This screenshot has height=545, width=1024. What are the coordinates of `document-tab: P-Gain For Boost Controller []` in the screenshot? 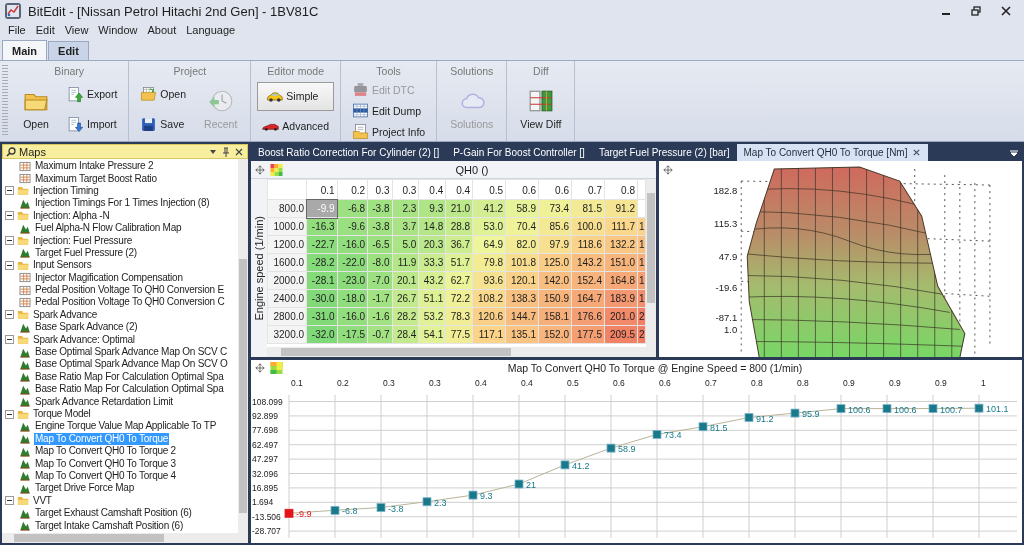 It's located at (519, 152).